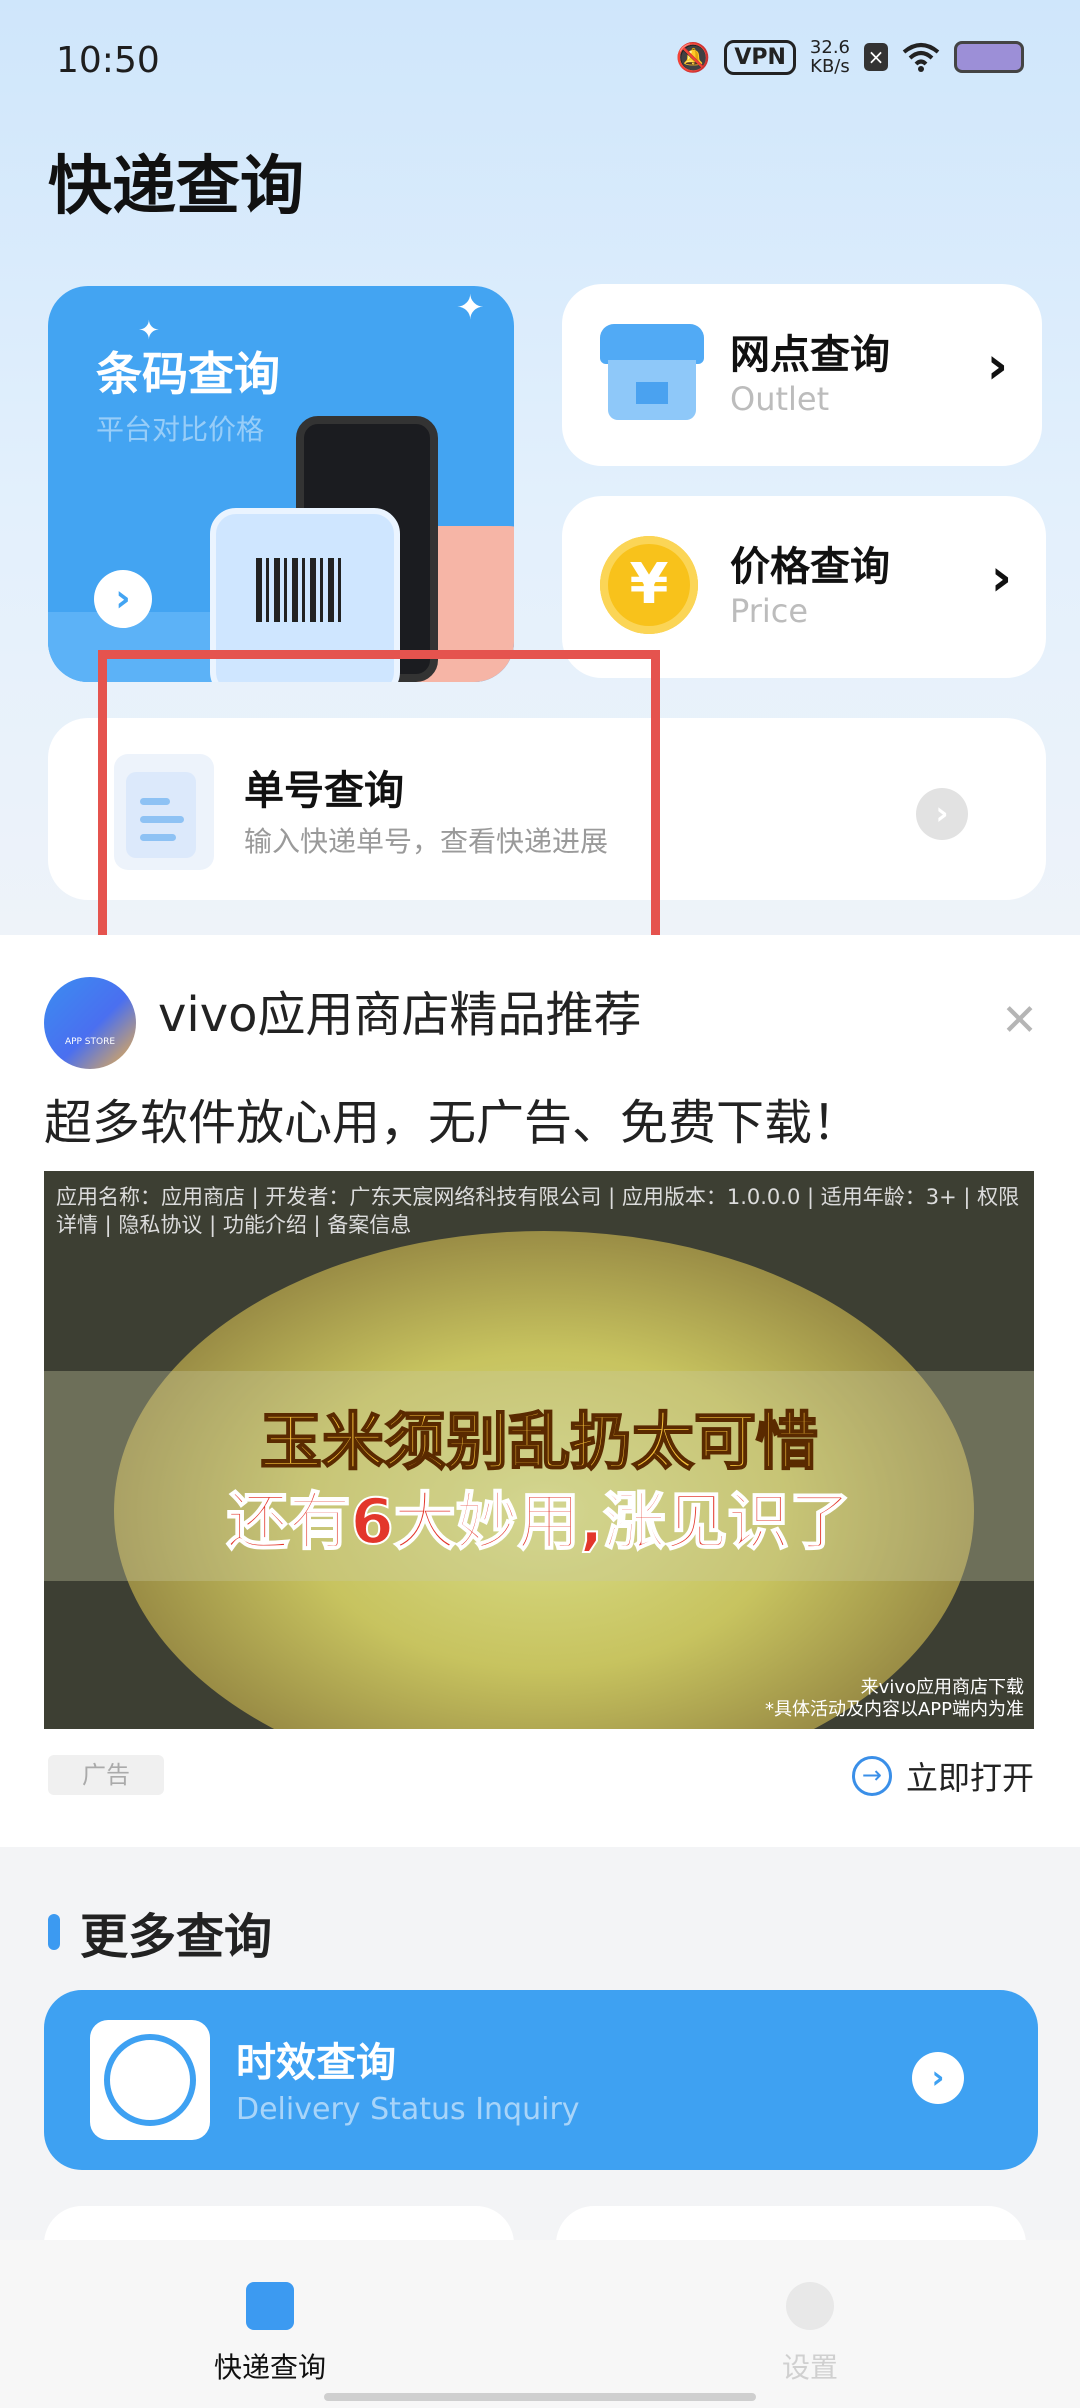 Image resolution: width=1080 pixels, height=2408 pixels. Describe the element at coordinates (921, 57) in the screenshot. I see `wifi-icon` at that location.